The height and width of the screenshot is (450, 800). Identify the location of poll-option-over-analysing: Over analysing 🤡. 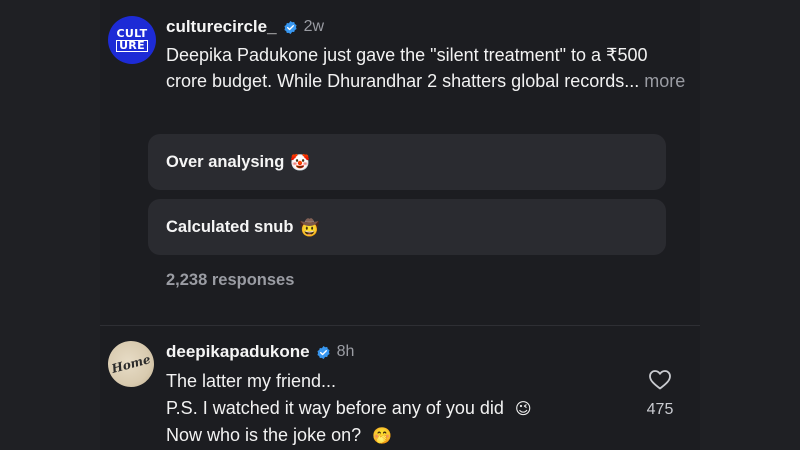
(407, 162).